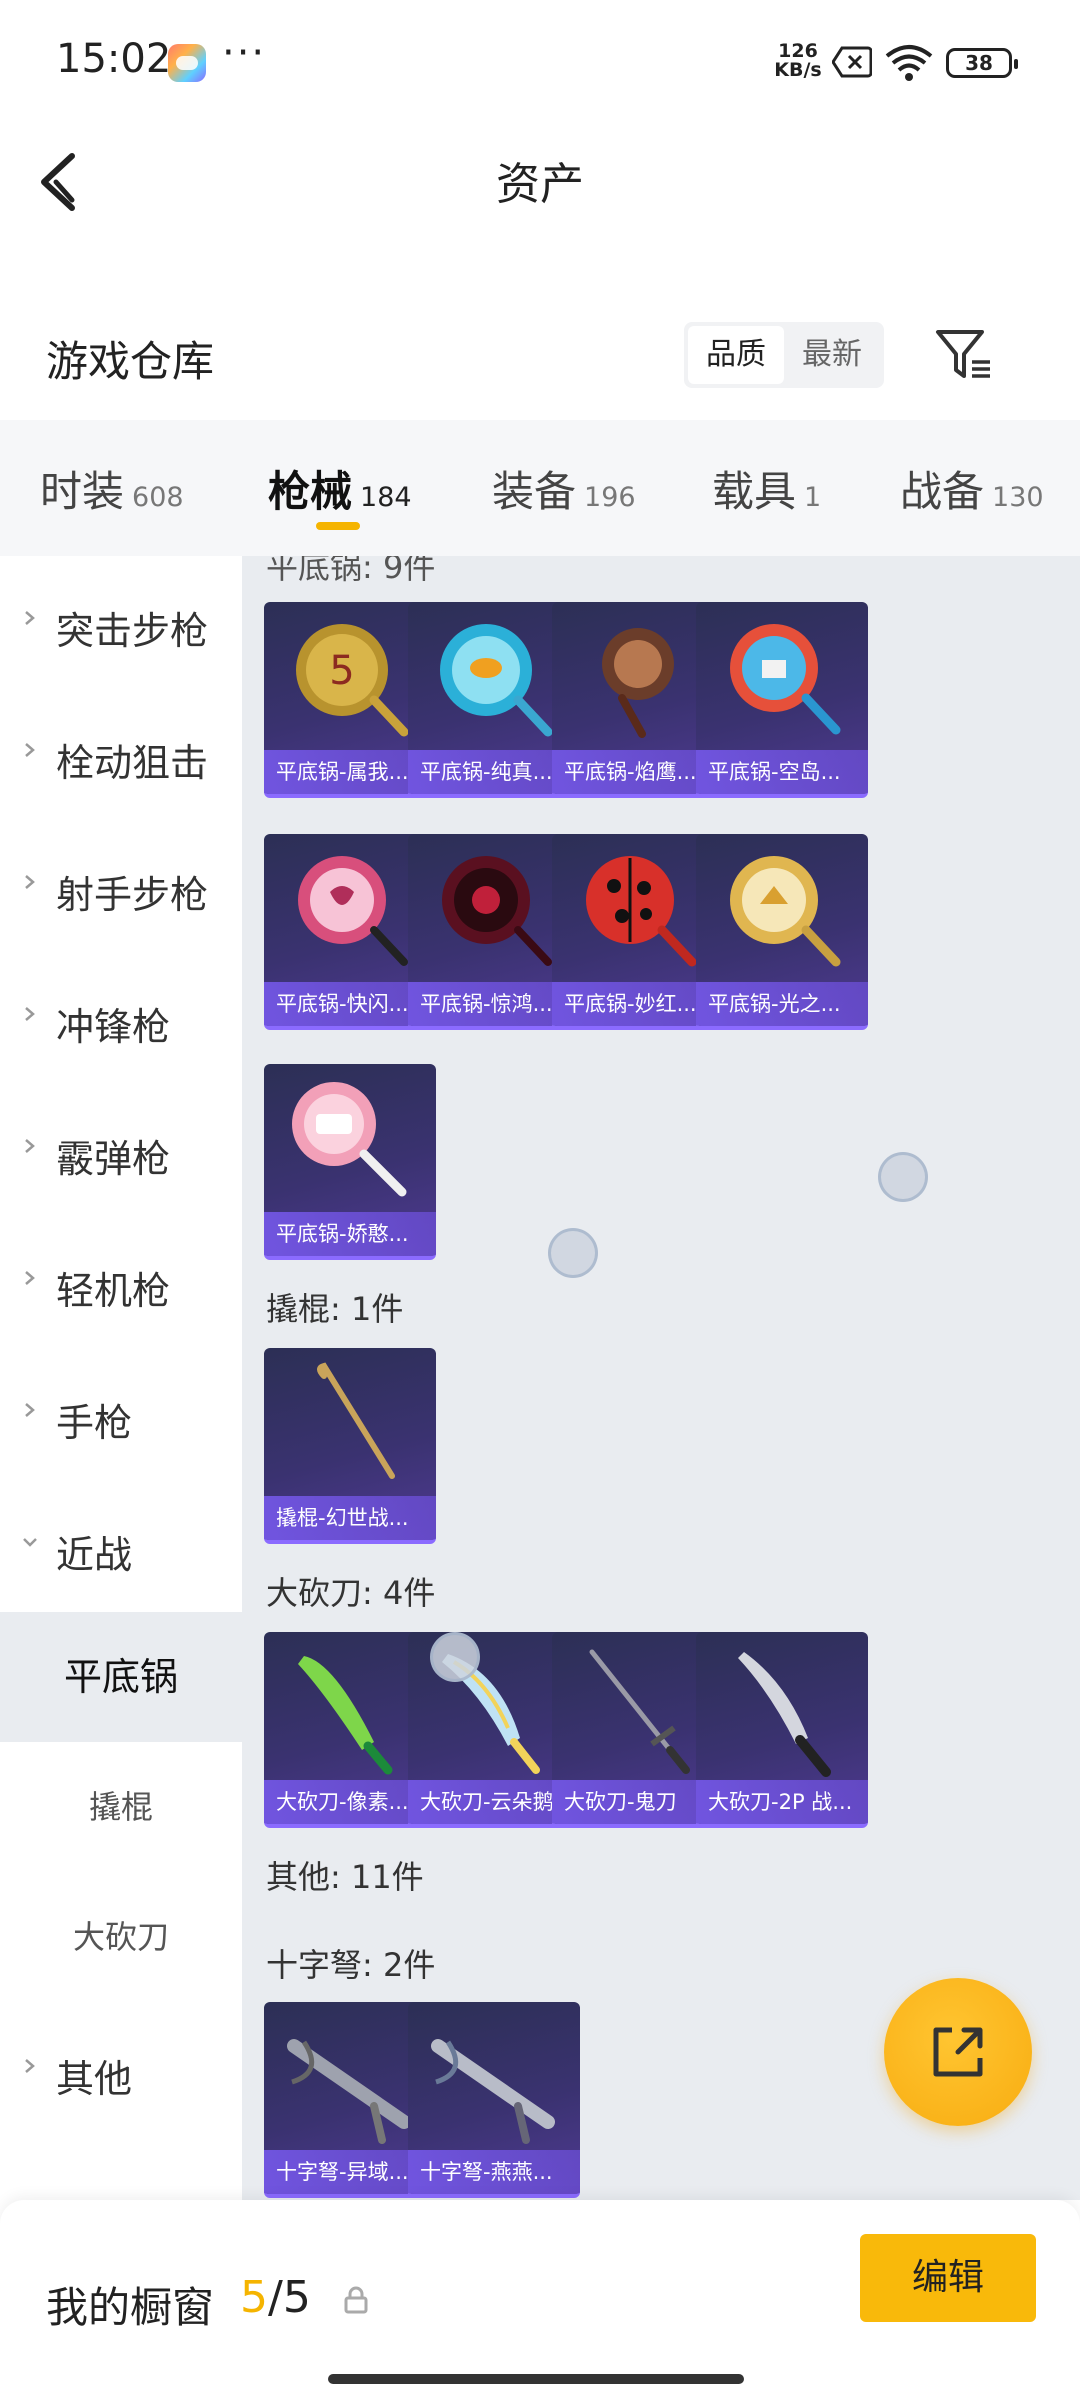 Image resolution: width=1080 pixels, height=2400 pixels. What do you see at coordinates (356, 2300) in the screenshot?
I see `lock-icon` at bounding box center [356, 2300].